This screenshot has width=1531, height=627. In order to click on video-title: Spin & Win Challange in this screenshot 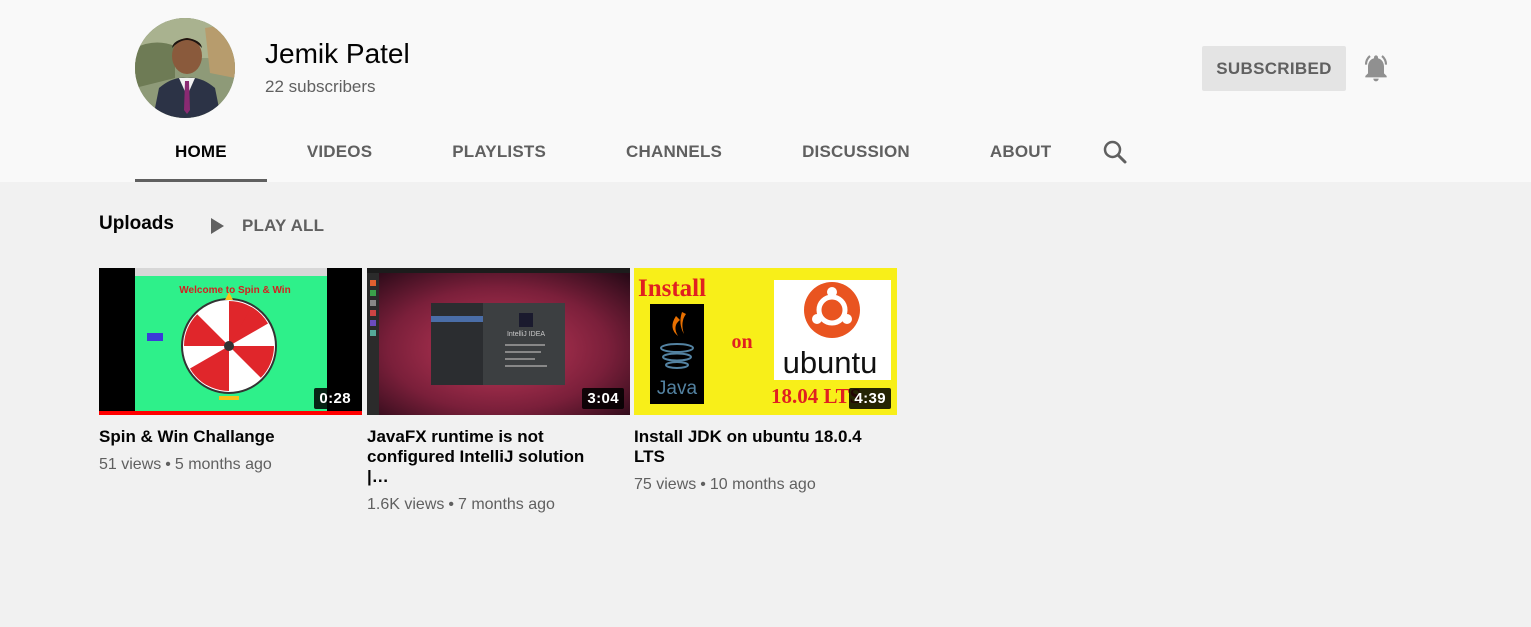, I will do `click(219, 437)`.